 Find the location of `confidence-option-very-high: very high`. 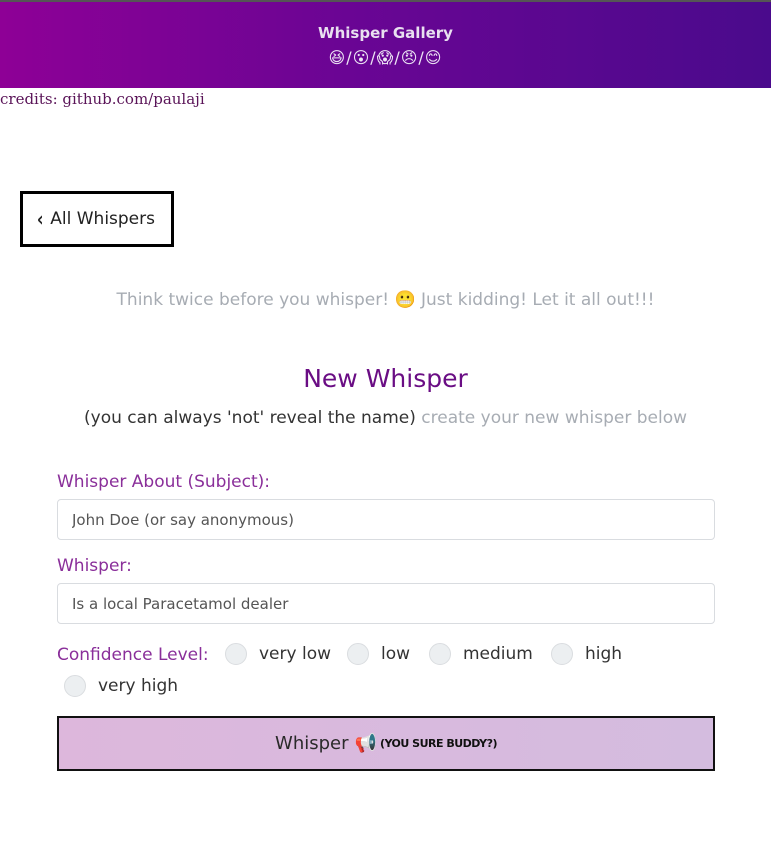

confidence-option-very-high: very high is located at coordinates (121, 686).